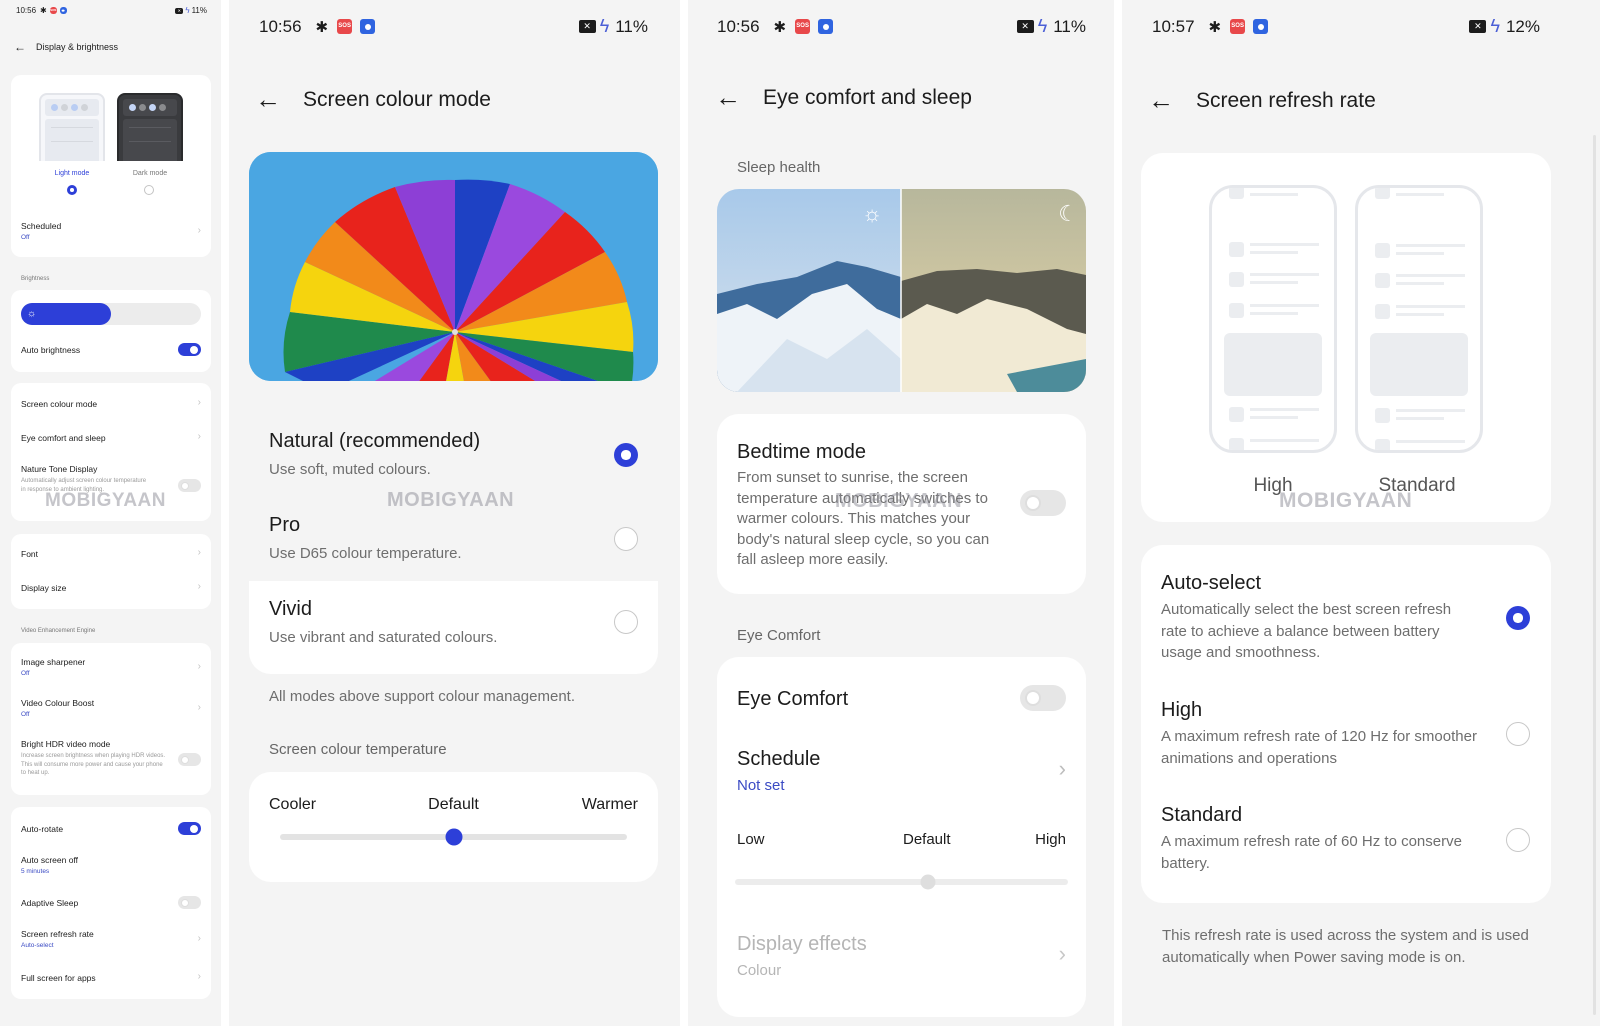 This screenshot has height=1026, width=1600. I want to click on watermark: MOBIGYAAN, so click(451, 500).